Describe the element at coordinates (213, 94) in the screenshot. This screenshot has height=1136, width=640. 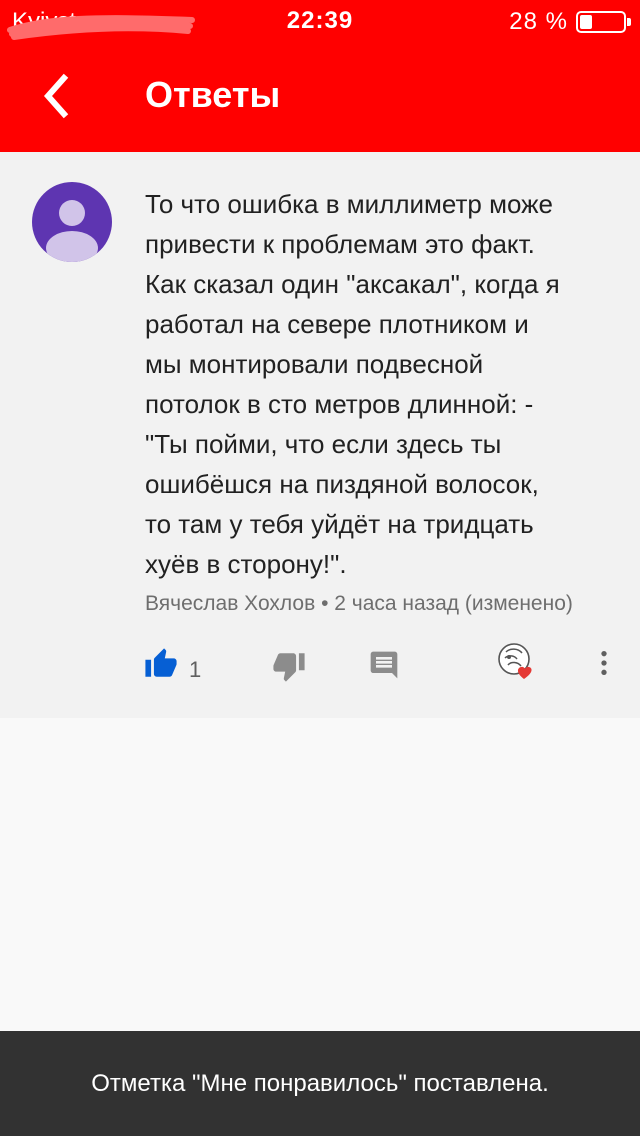
I see `page-title: Ответы` at that location.